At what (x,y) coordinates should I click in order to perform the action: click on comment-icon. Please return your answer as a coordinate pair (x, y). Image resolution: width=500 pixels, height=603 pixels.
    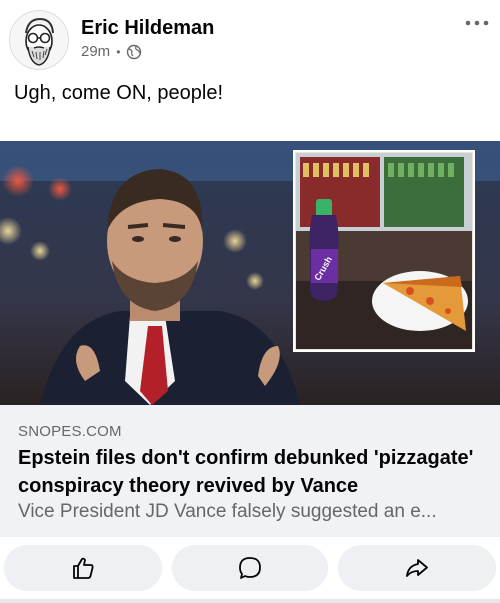
    Looking at the image, I should click on (250, 568).